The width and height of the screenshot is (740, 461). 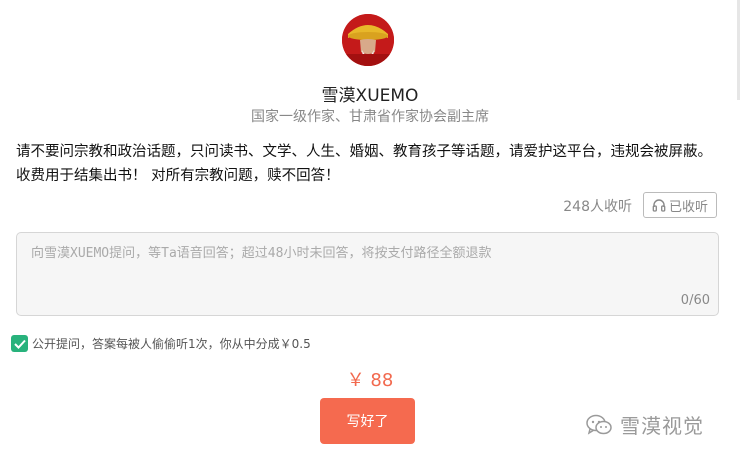 I want to click on wechat-icon, so click(x=599, y=424).